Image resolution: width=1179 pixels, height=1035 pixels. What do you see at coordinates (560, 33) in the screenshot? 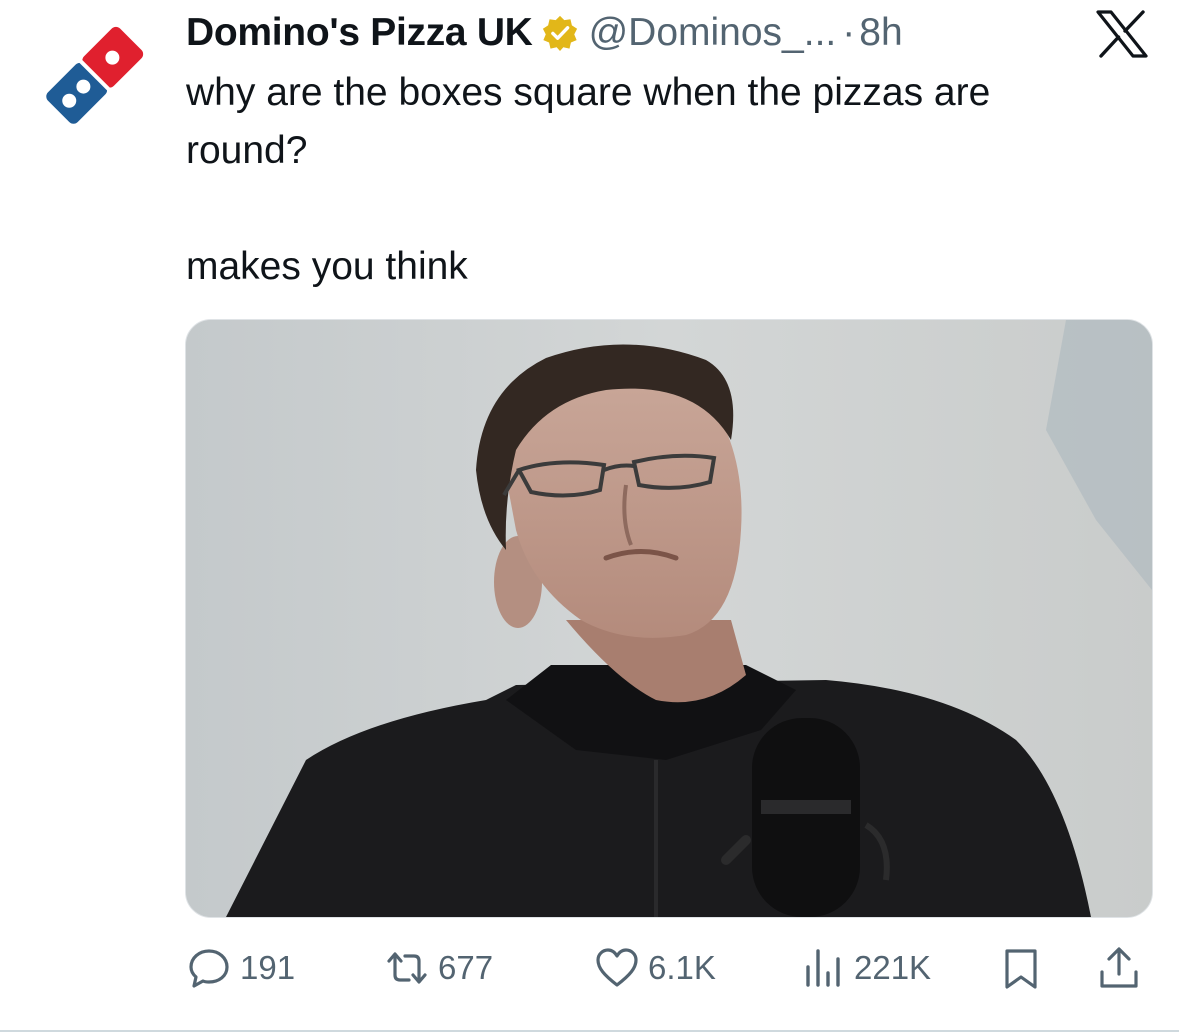
I see `verified-badge-icon` at bounding box center [560, 33].